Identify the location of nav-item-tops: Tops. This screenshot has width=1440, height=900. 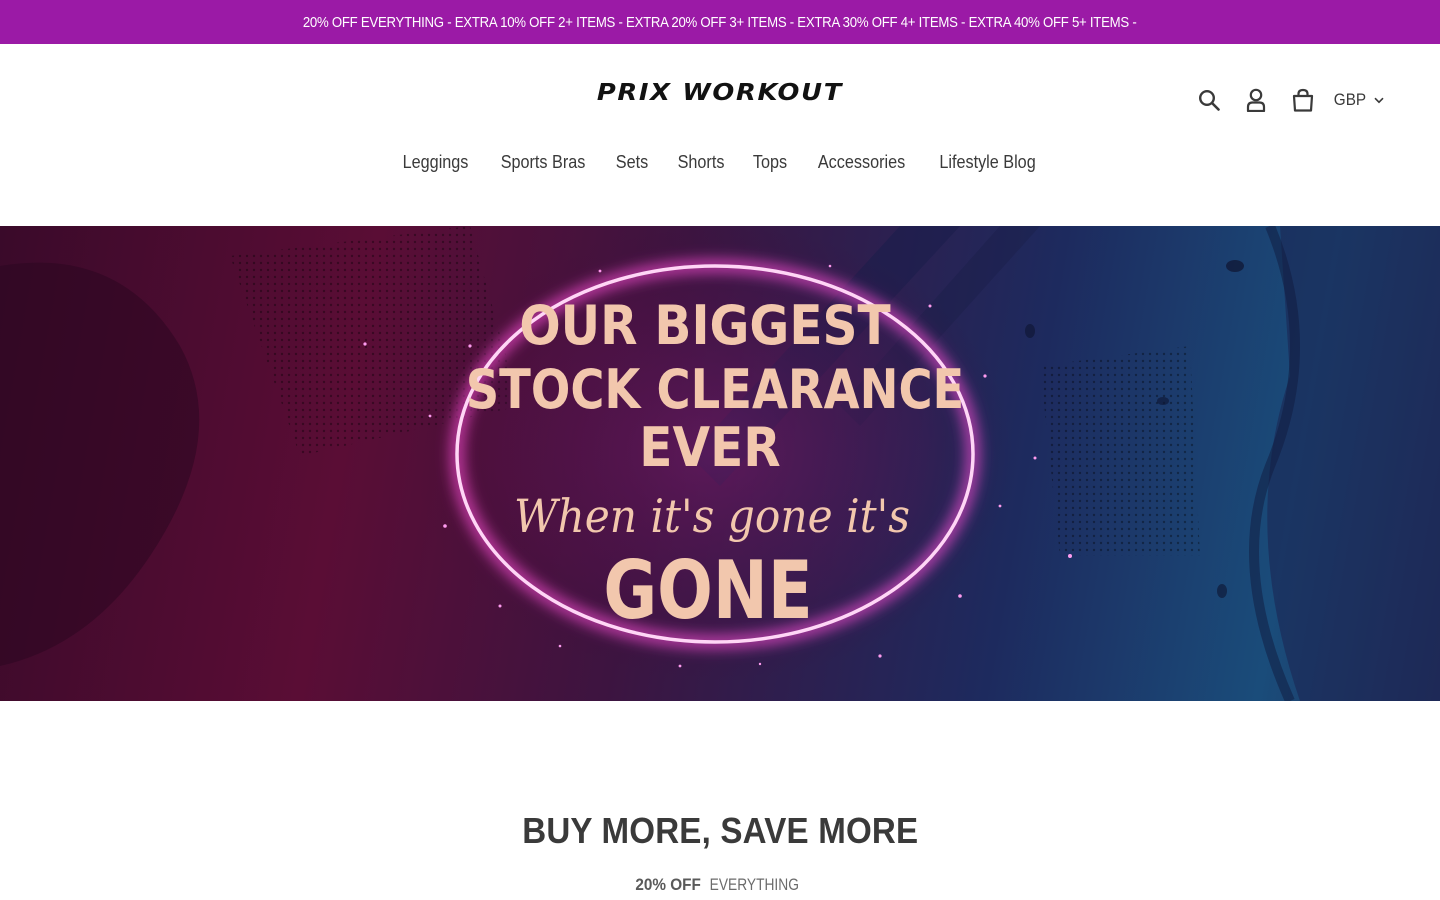
(770, 162).